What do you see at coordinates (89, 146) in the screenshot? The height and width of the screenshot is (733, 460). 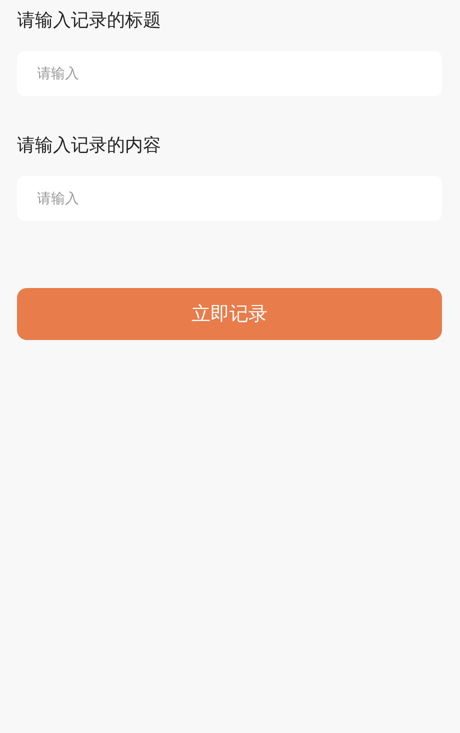 I see `field-label: 请输入记录的内容` at bounding box center [89, 146].